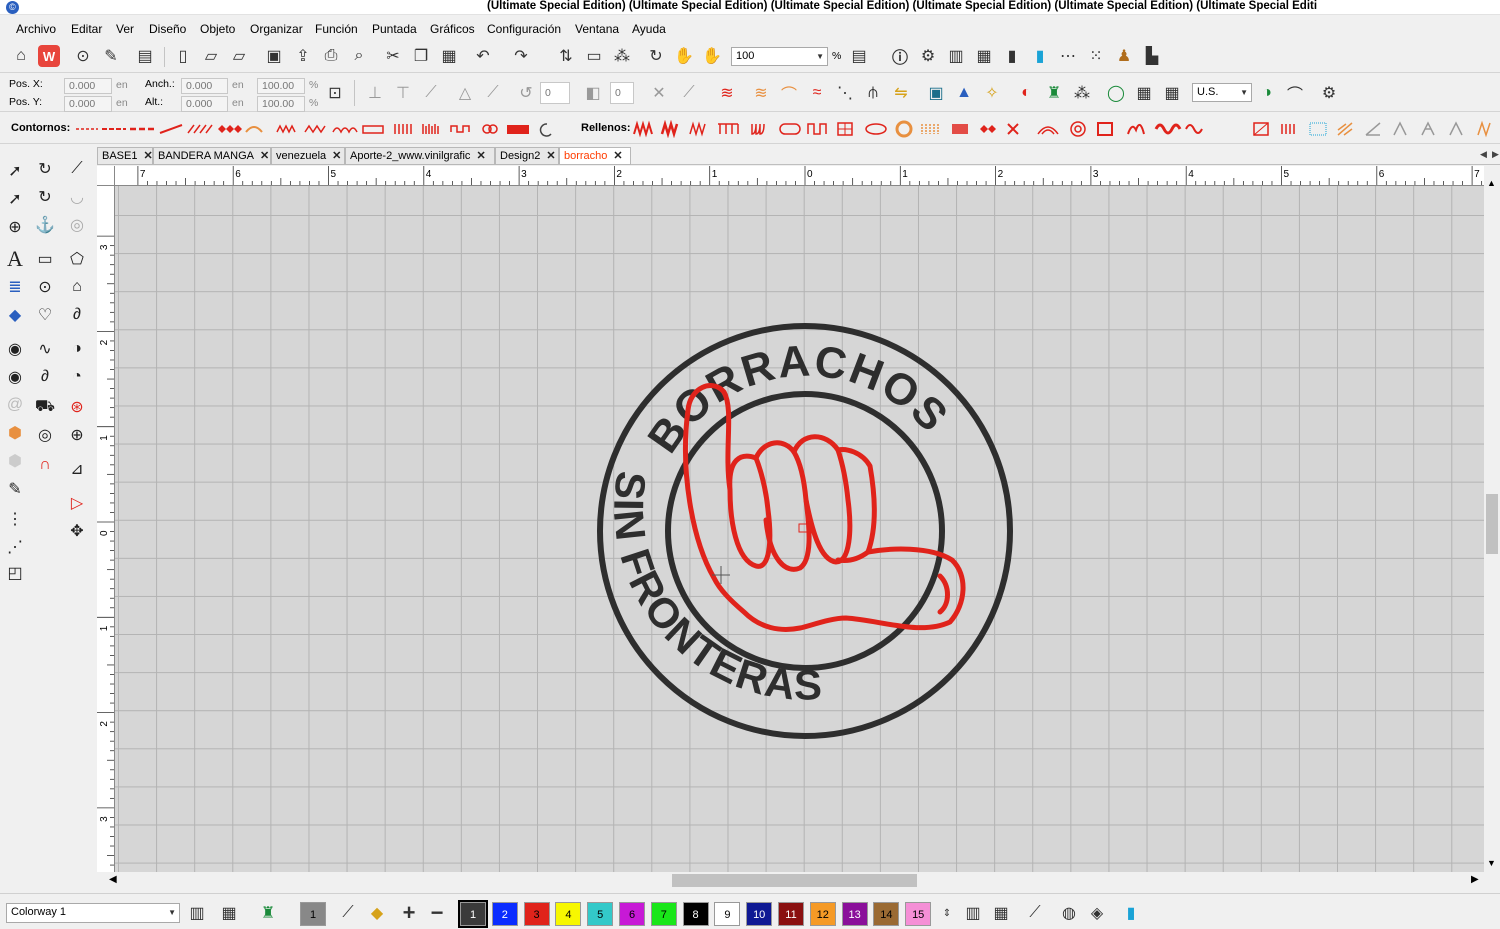  What do you see at coordinates (597, 29) in the screenshot?
I see `menu-ventana: Ventana` at bounding box center [597, 29].